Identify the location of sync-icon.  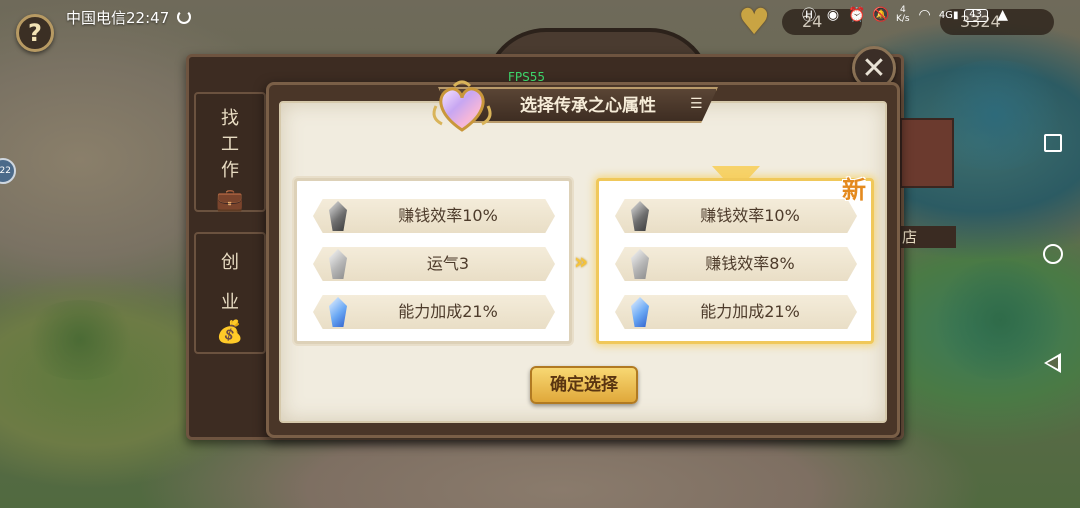
(184, 17).